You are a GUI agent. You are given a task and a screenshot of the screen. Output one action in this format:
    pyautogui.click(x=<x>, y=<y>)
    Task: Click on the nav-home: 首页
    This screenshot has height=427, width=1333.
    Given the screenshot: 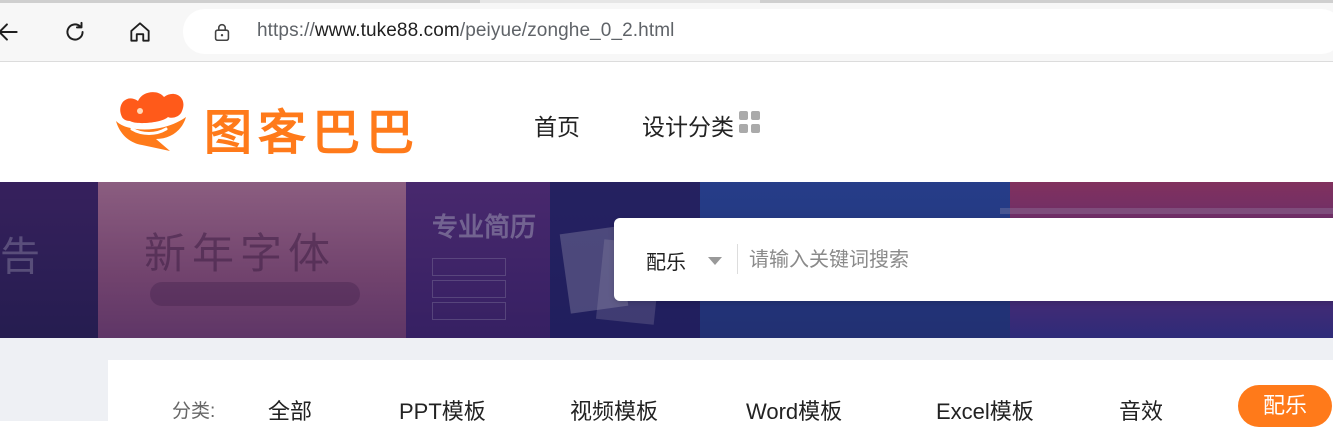 What is the action you would take?
    pyautogui.click(x=557, y=125)
    